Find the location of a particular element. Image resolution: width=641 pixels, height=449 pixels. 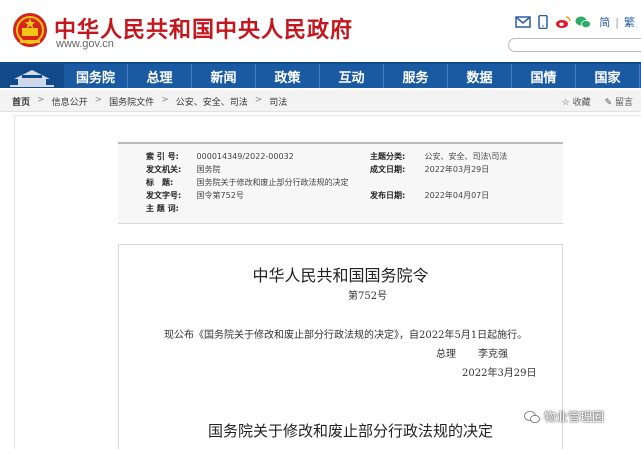

meta-row-category: 主题分类: 公安、安全、司法\司法 is located at coordinates (438, 156).